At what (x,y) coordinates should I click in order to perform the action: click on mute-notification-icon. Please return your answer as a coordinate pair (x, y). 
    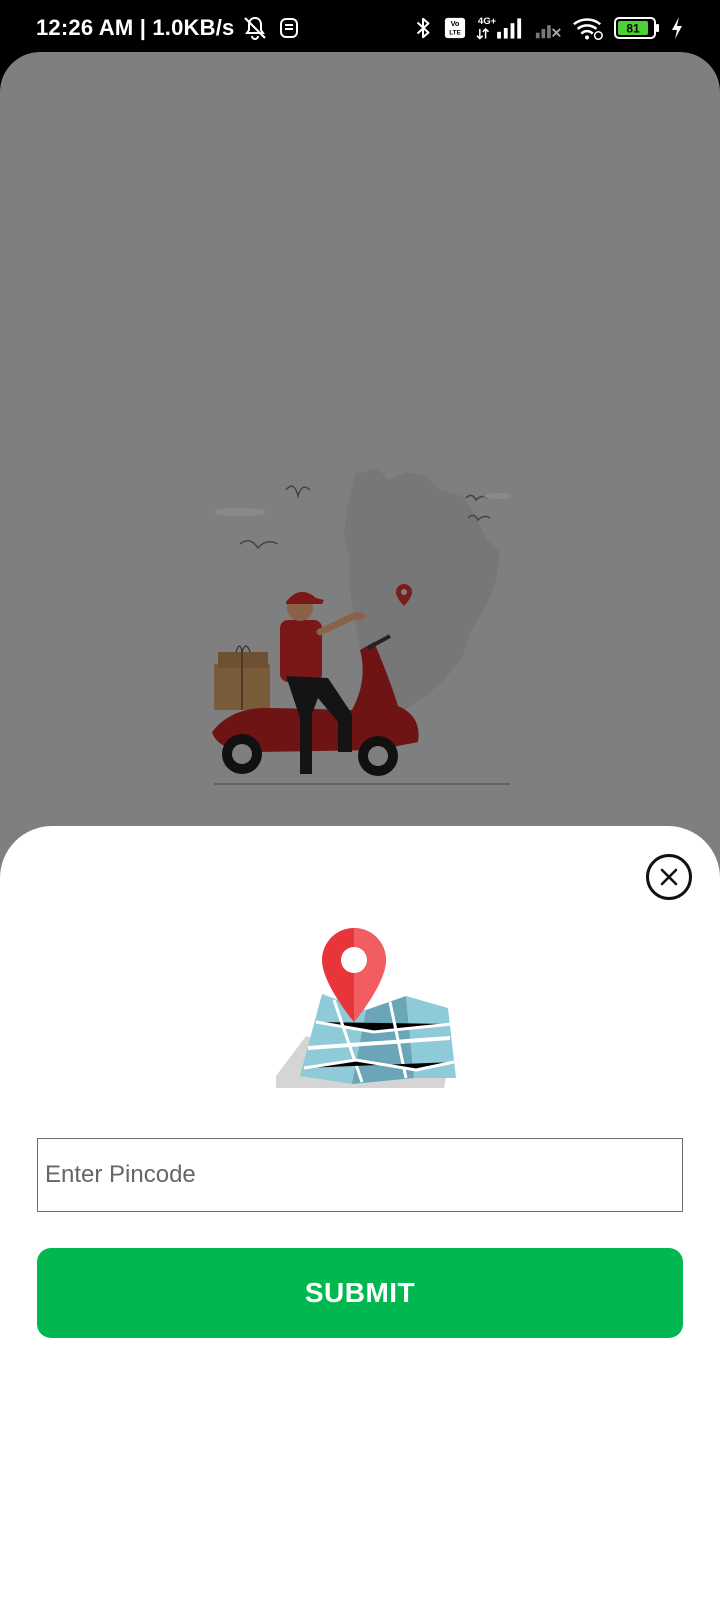
    Looking at the image, I should click on (255, 28).